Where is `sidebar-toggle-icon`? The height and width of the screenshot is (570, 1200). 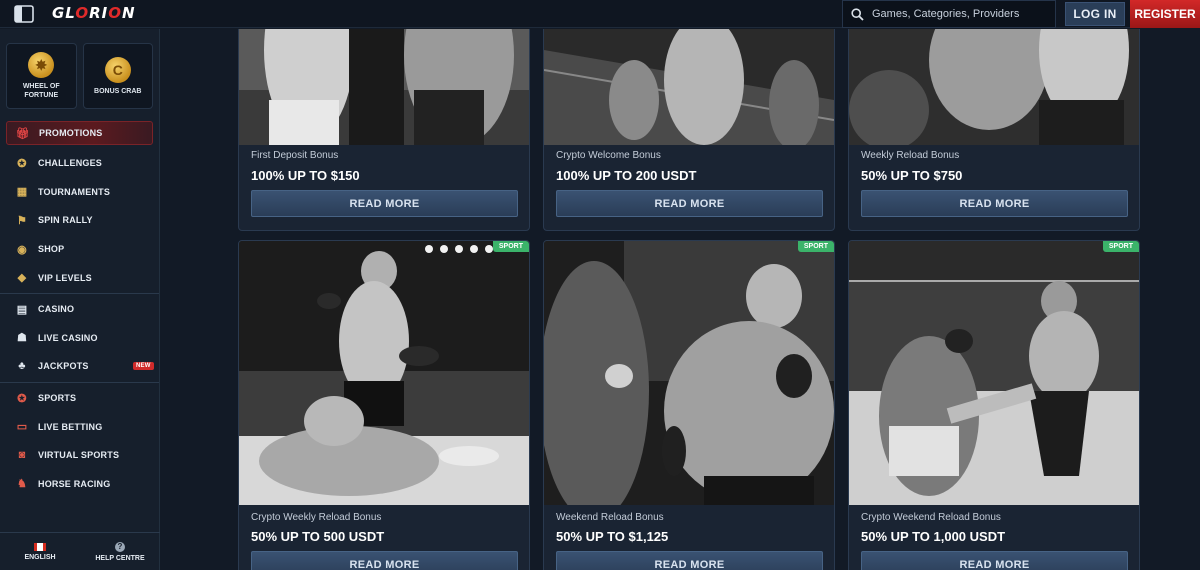 sidebar-toggle-icon is located at coordinates (24, 14).